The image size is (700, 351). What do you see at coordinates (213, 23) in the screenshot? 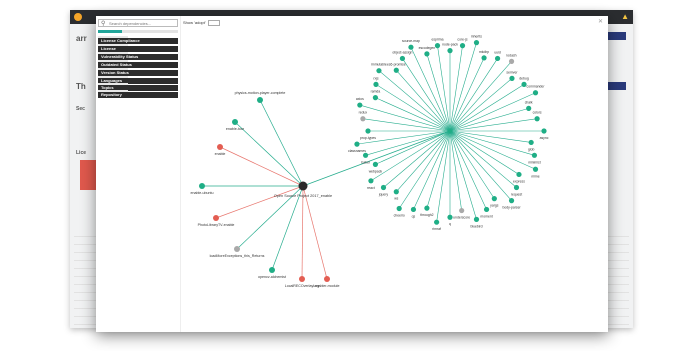
I see `toggle-switch` at bounding box center [213, 23].